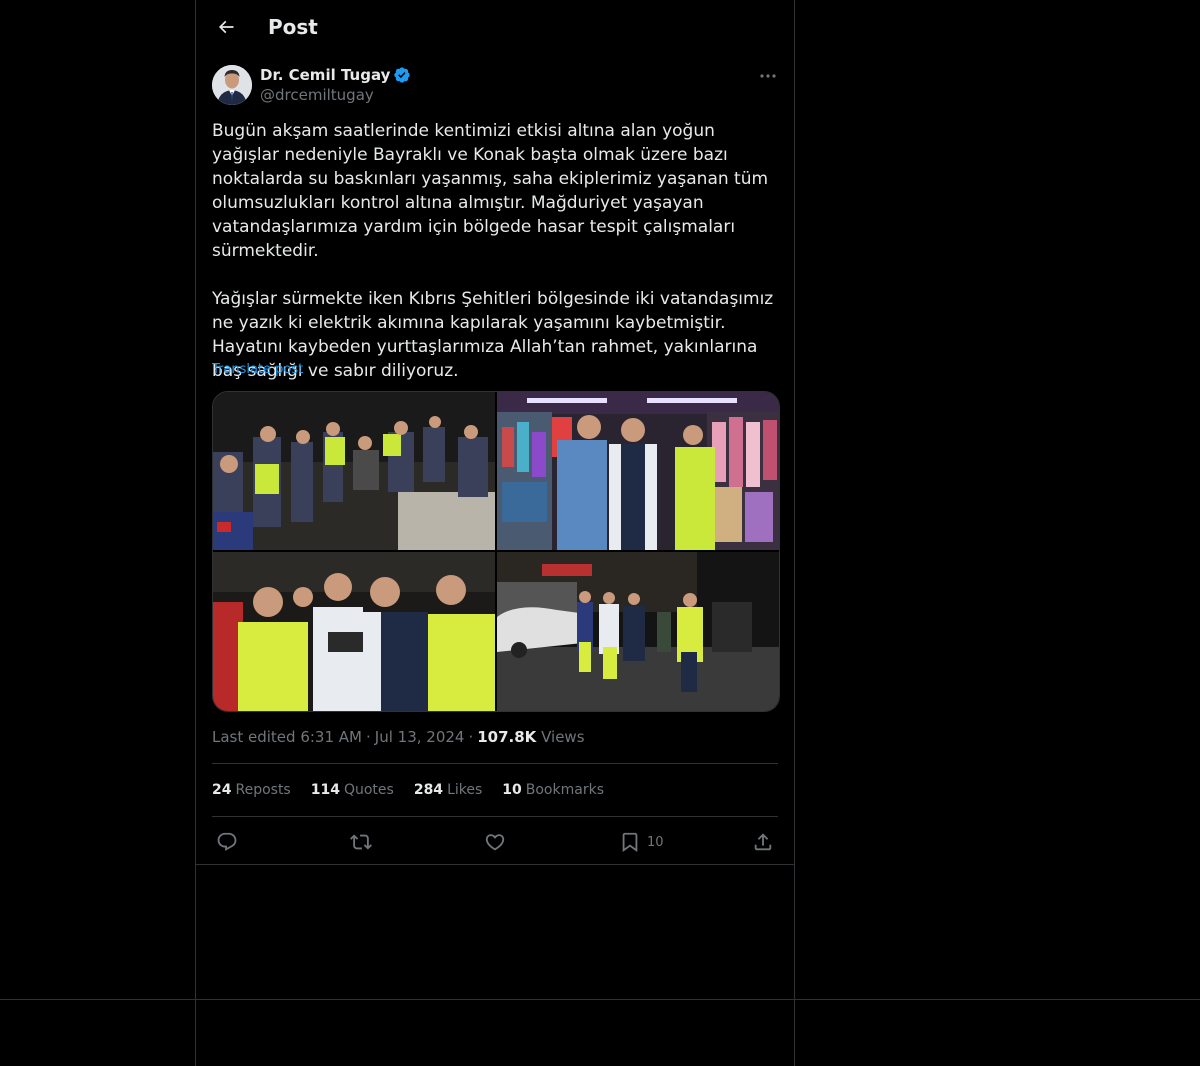 The width and height of the screenshot is (1200, 1066). Describe the element at coordinates (641, 842) in the screenshot. I see `bookmark-button: 10` at that location.